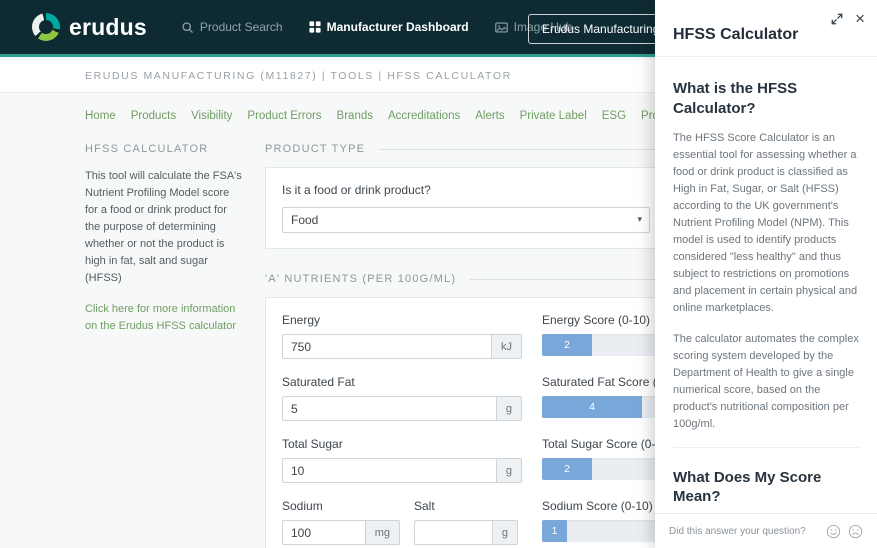 This screenshot has height=548, width=877. I want to click on subnav-item-private-label: Private Label, so click(553, 116).